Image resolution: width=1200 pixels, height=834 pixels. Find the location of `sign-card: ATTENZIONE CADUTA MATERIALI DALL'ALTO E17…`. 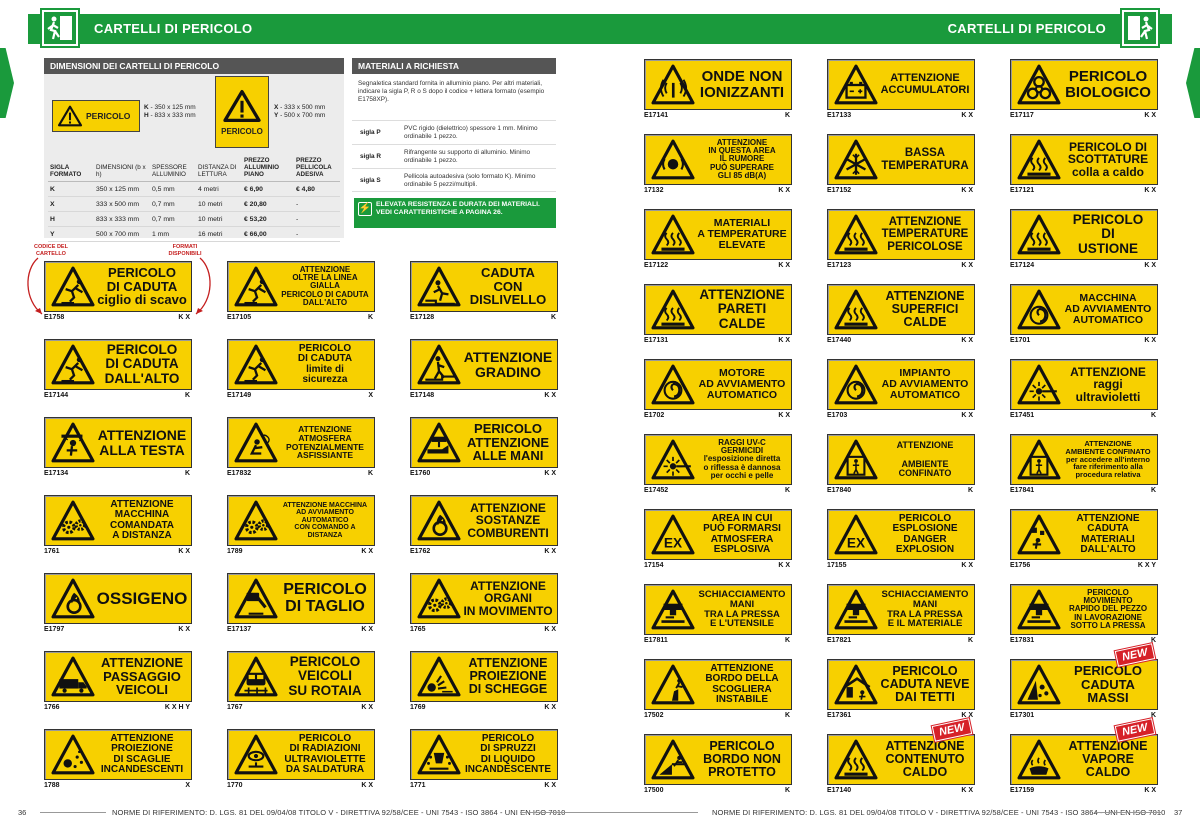

sign-card: ATTENZIONE CADUTA MATERIALI DALL'ALTO E17… is located at coordinates (1084, 543).